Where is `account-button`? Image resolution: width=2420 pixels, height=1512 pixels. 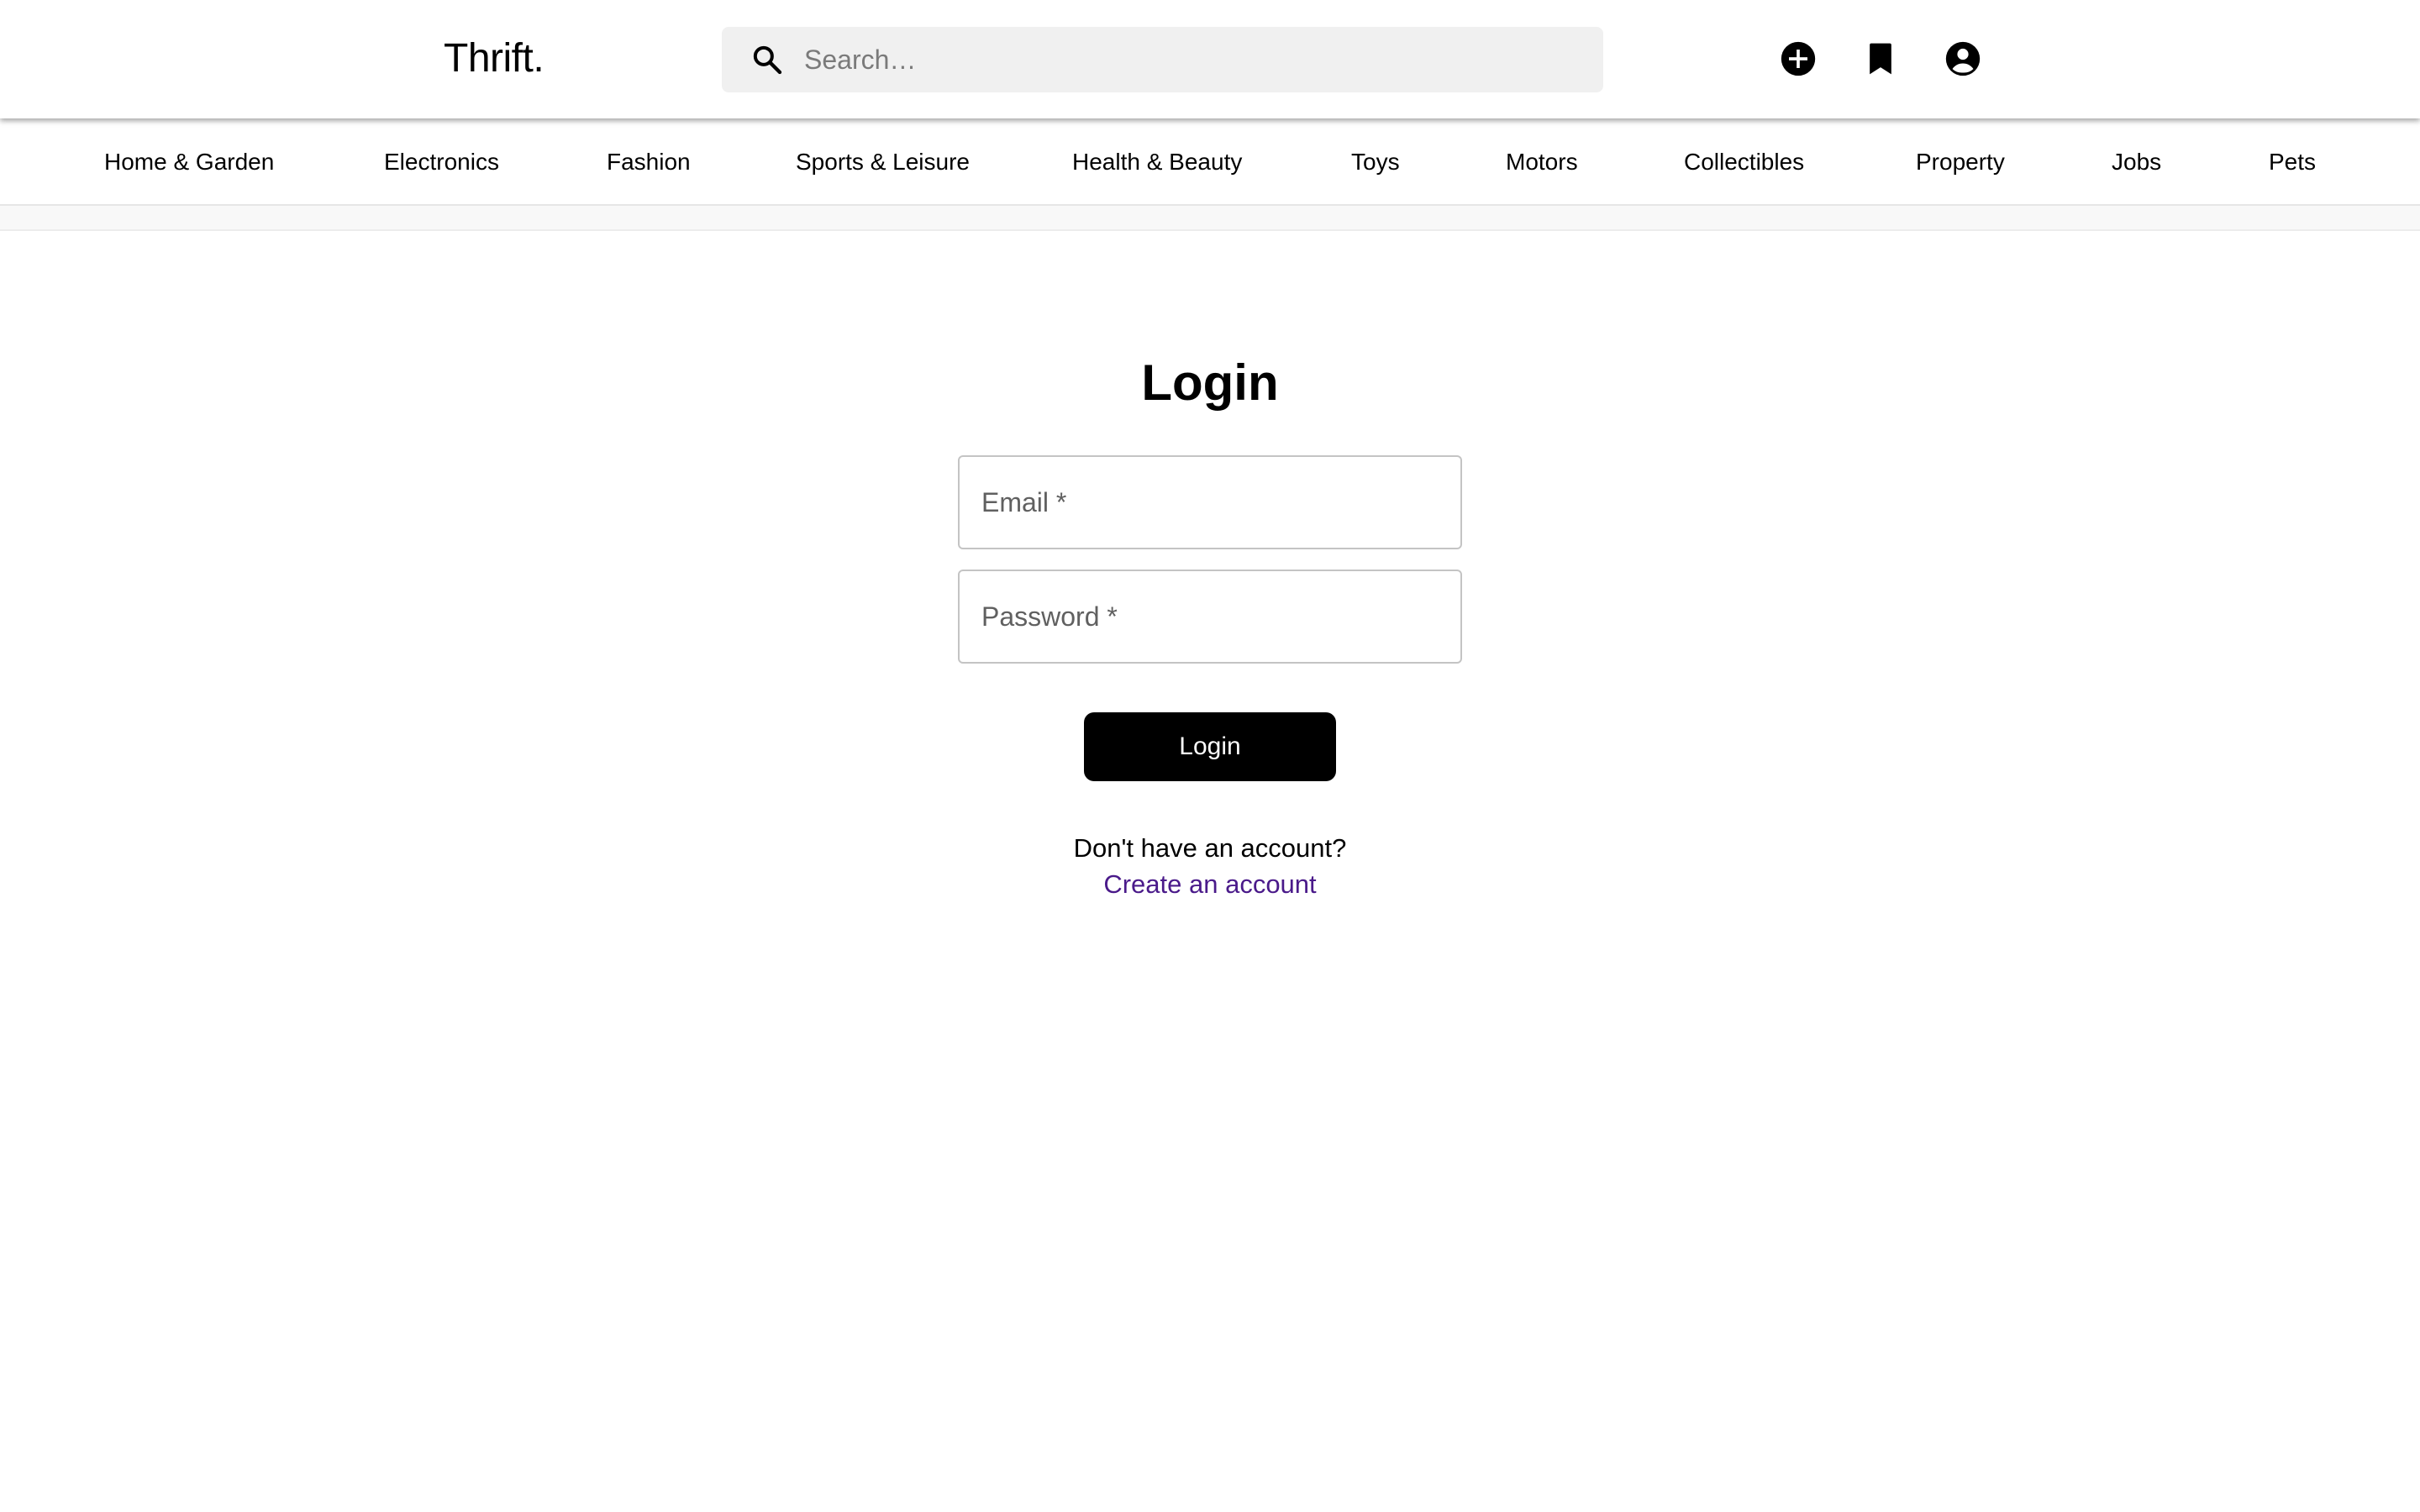
account-button is located at coordinates (1963, 58).